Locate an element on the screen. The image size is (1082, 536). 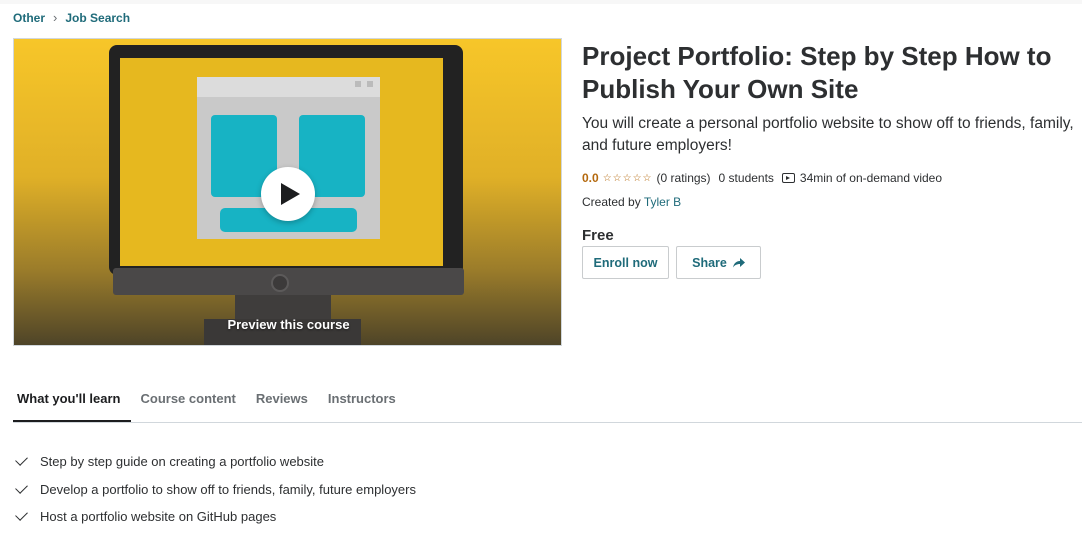
monitor-button is located at coordinates (280, 283).